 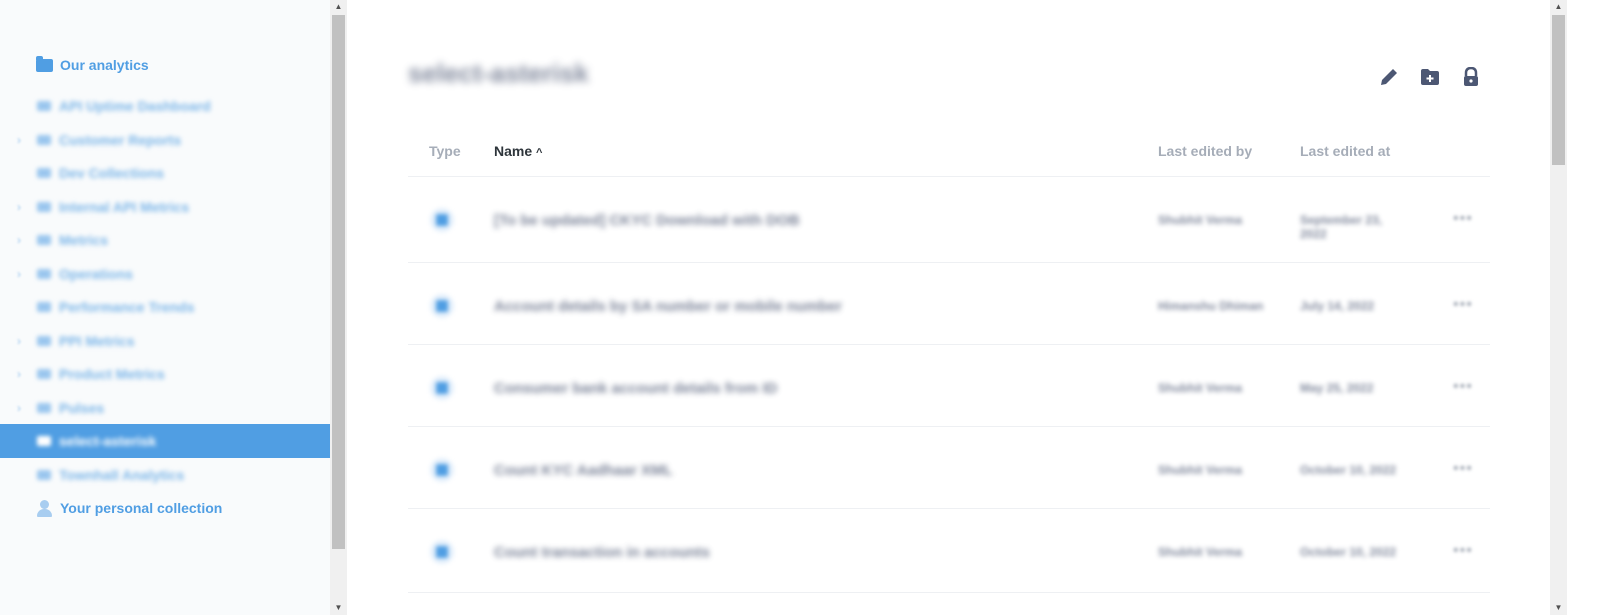 I want to click on edit-button, so click(x=1388, y=76).